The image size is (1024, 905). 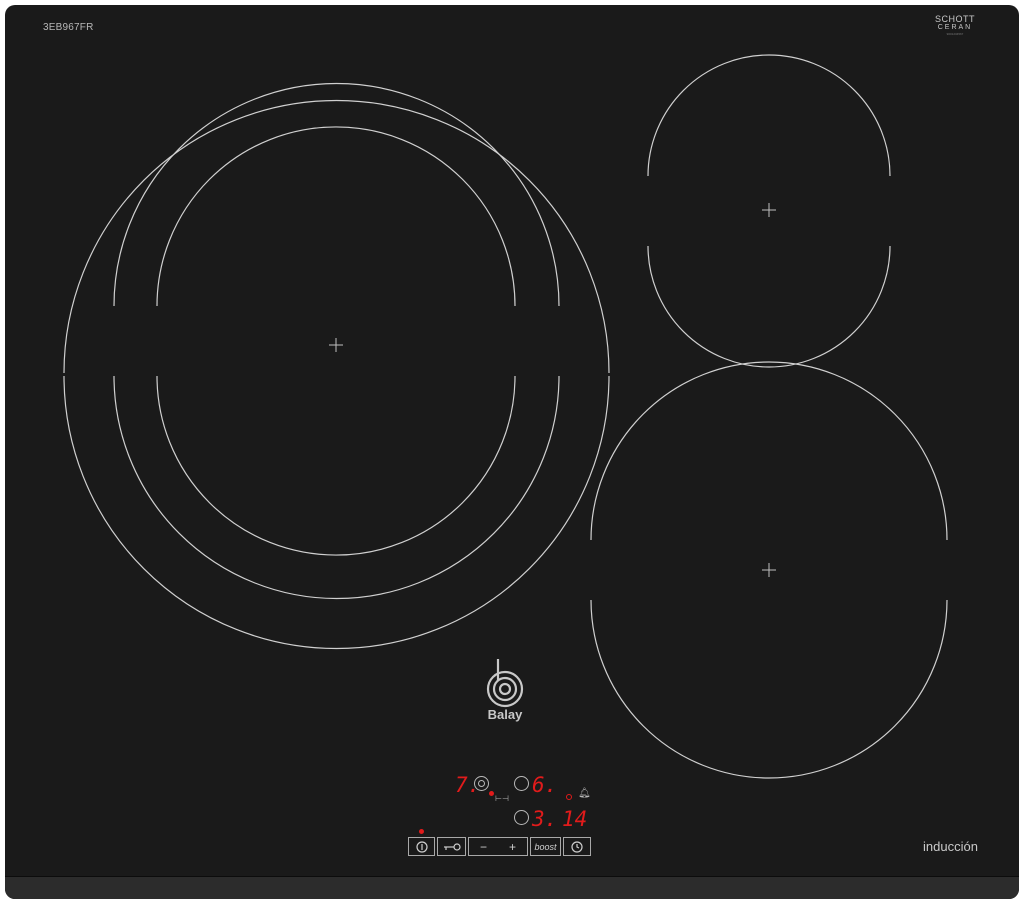 I want to click on clock-icon, so click(x=577, y=846).